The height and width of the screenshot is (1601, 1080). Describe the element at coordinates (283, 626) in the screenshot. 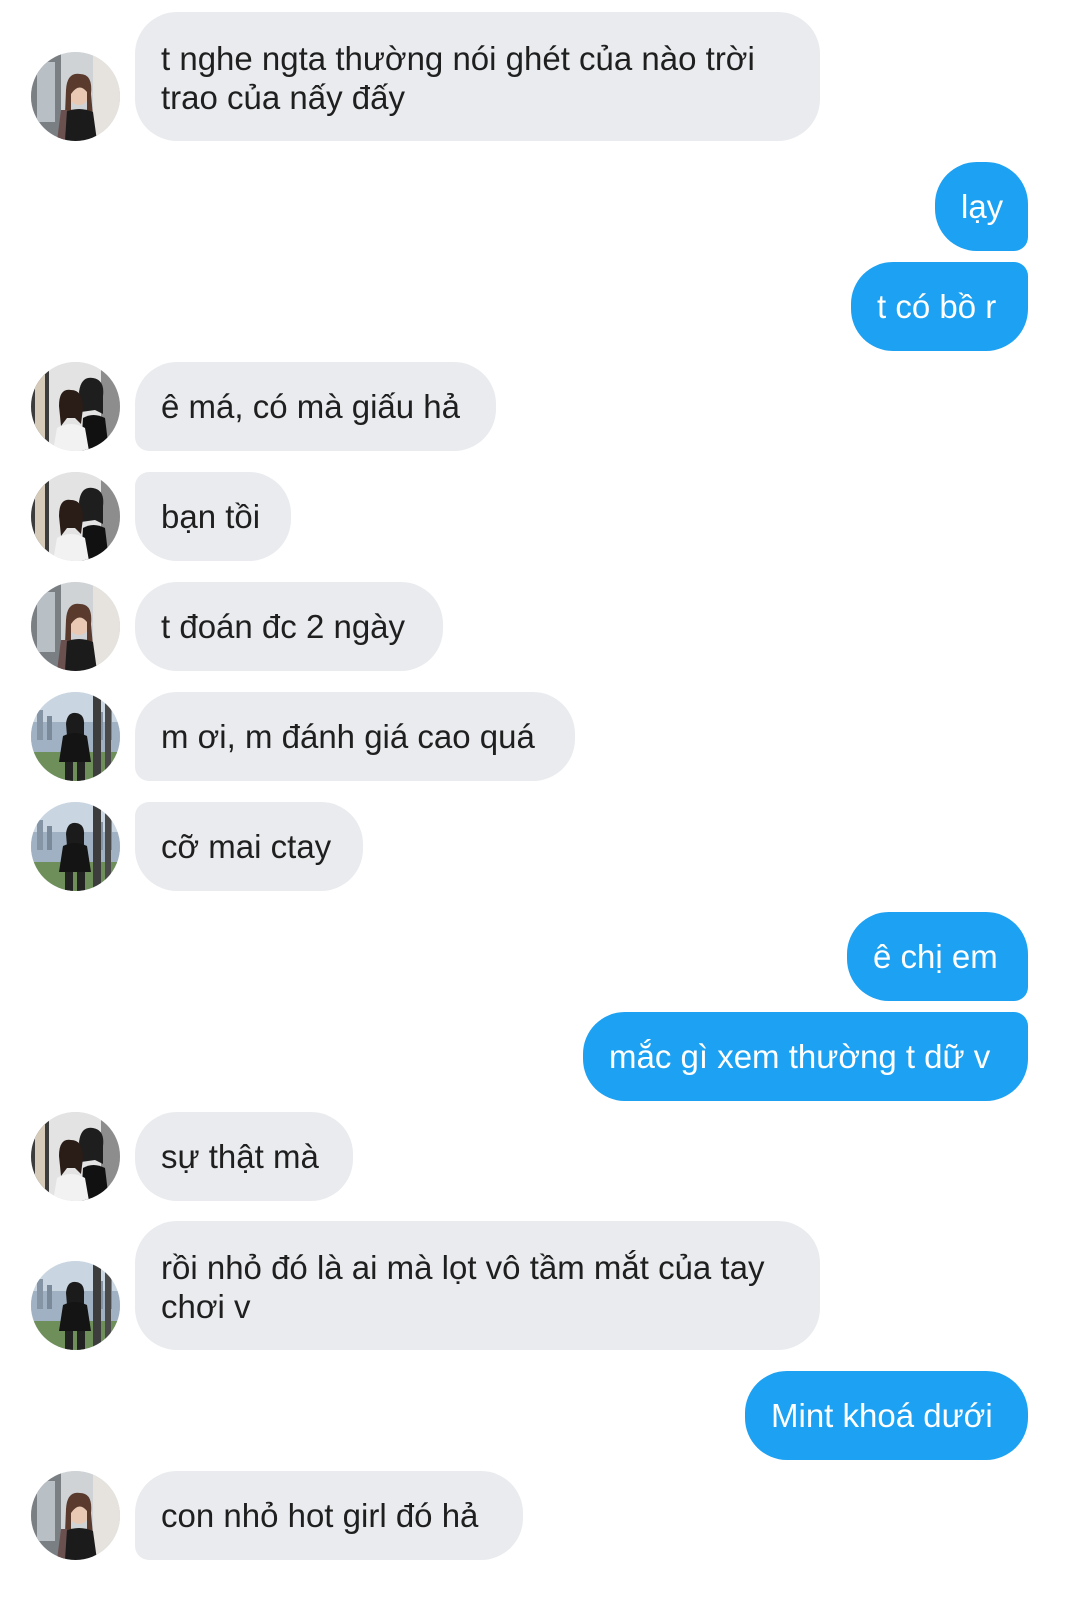

I see `message-text: t đoán đc 2 ngày` at that location.